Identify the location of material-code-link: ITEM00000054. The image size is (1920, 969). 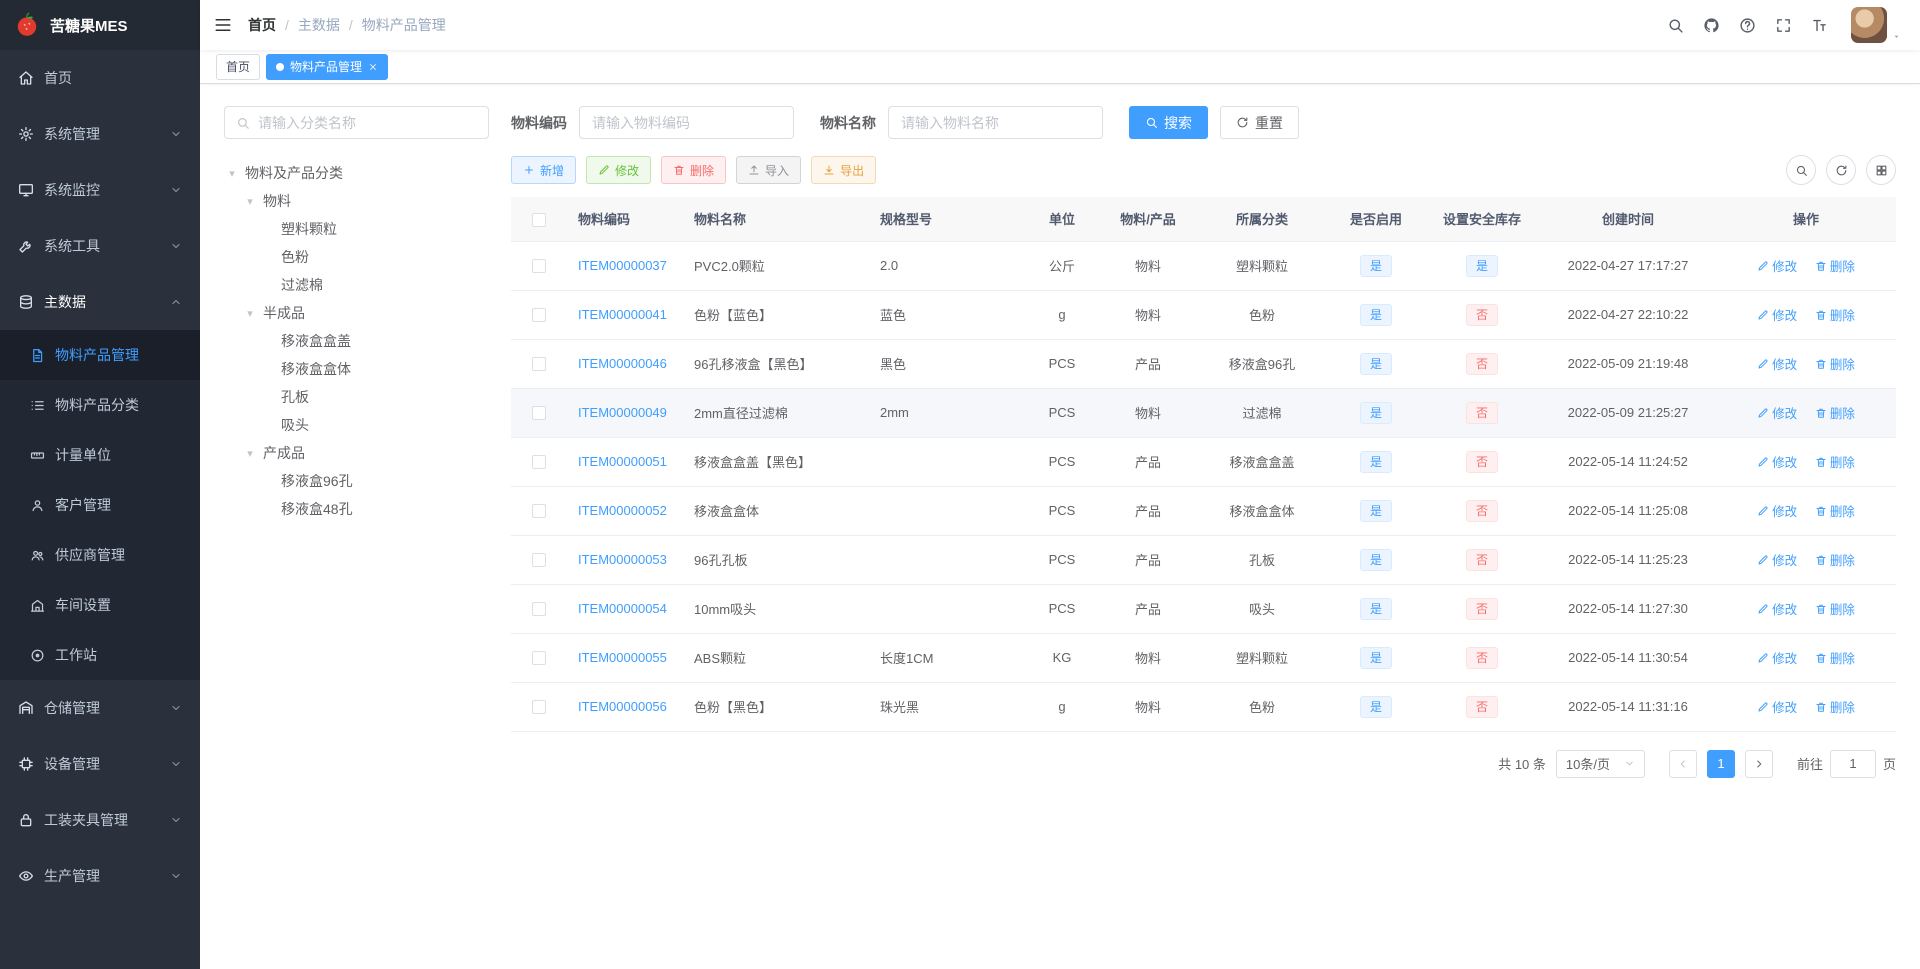
(622, 608).